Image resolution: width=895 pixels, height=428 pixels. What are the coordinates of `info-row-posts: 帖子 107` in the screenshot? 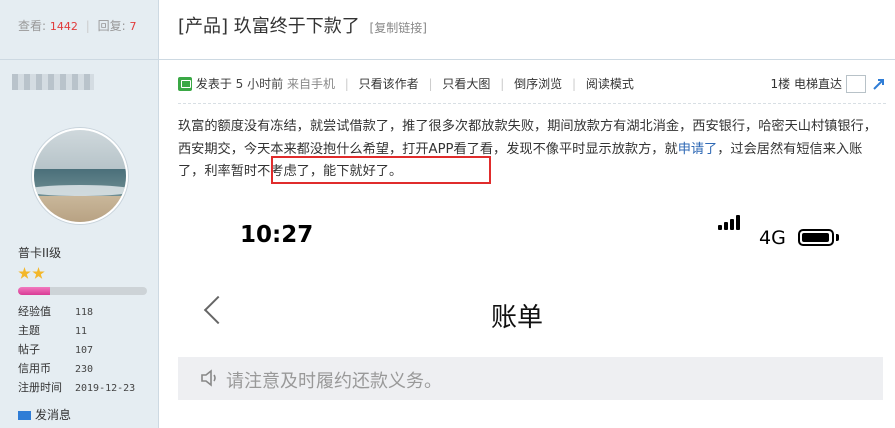 It's located at (56, 349).